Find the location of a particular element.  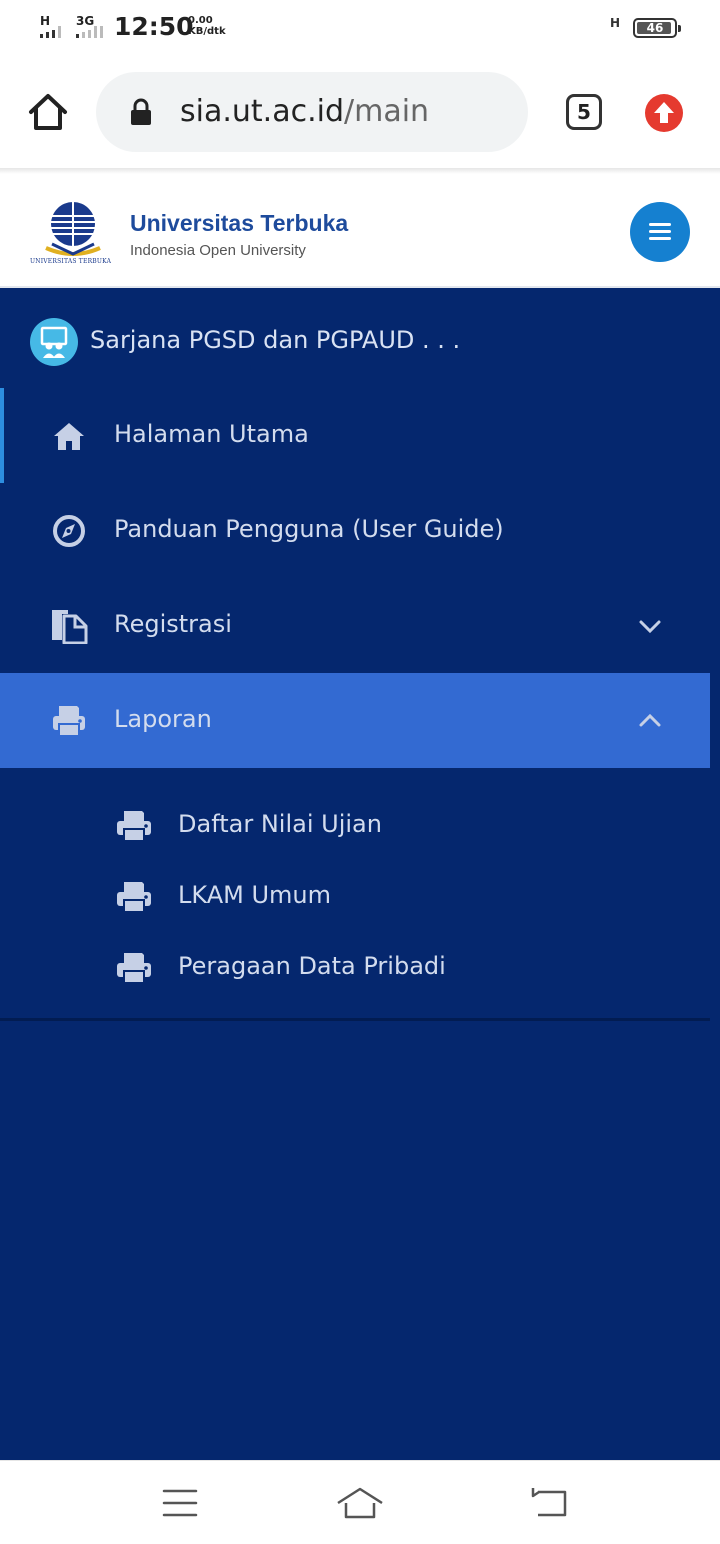

back-icon is located at coordinates (549, 1502).